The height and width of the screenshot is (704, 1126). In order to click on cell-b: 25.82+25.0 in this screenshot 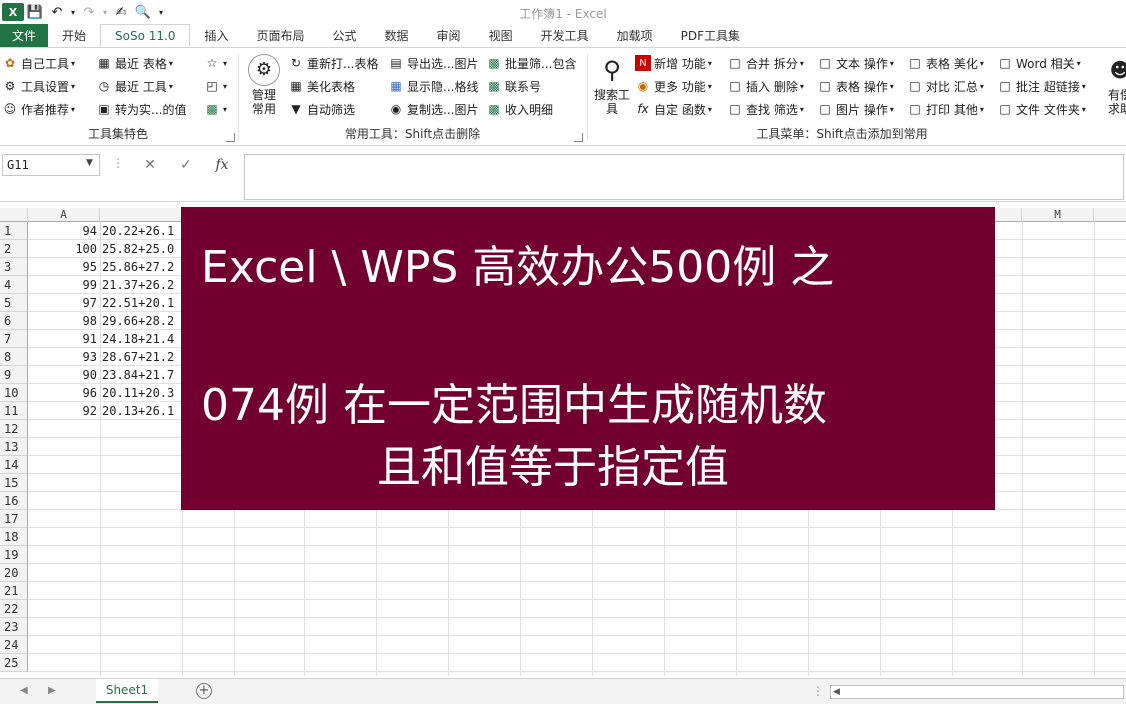, I will do `click(141, 249)`.